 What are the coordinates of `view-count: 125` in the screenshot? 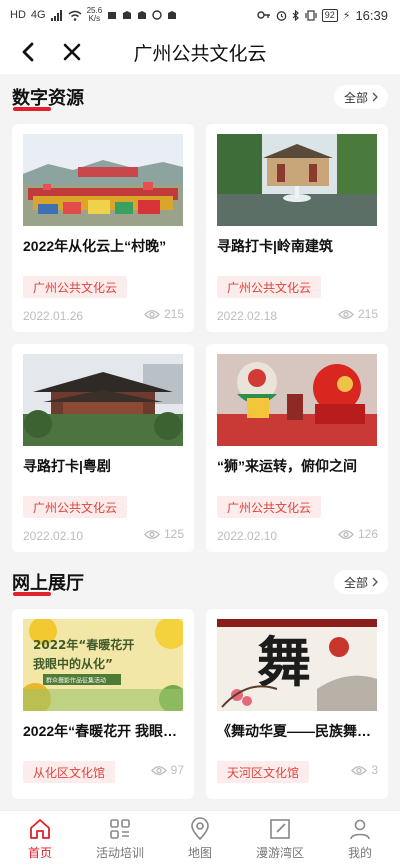 It's located at (164, 534).